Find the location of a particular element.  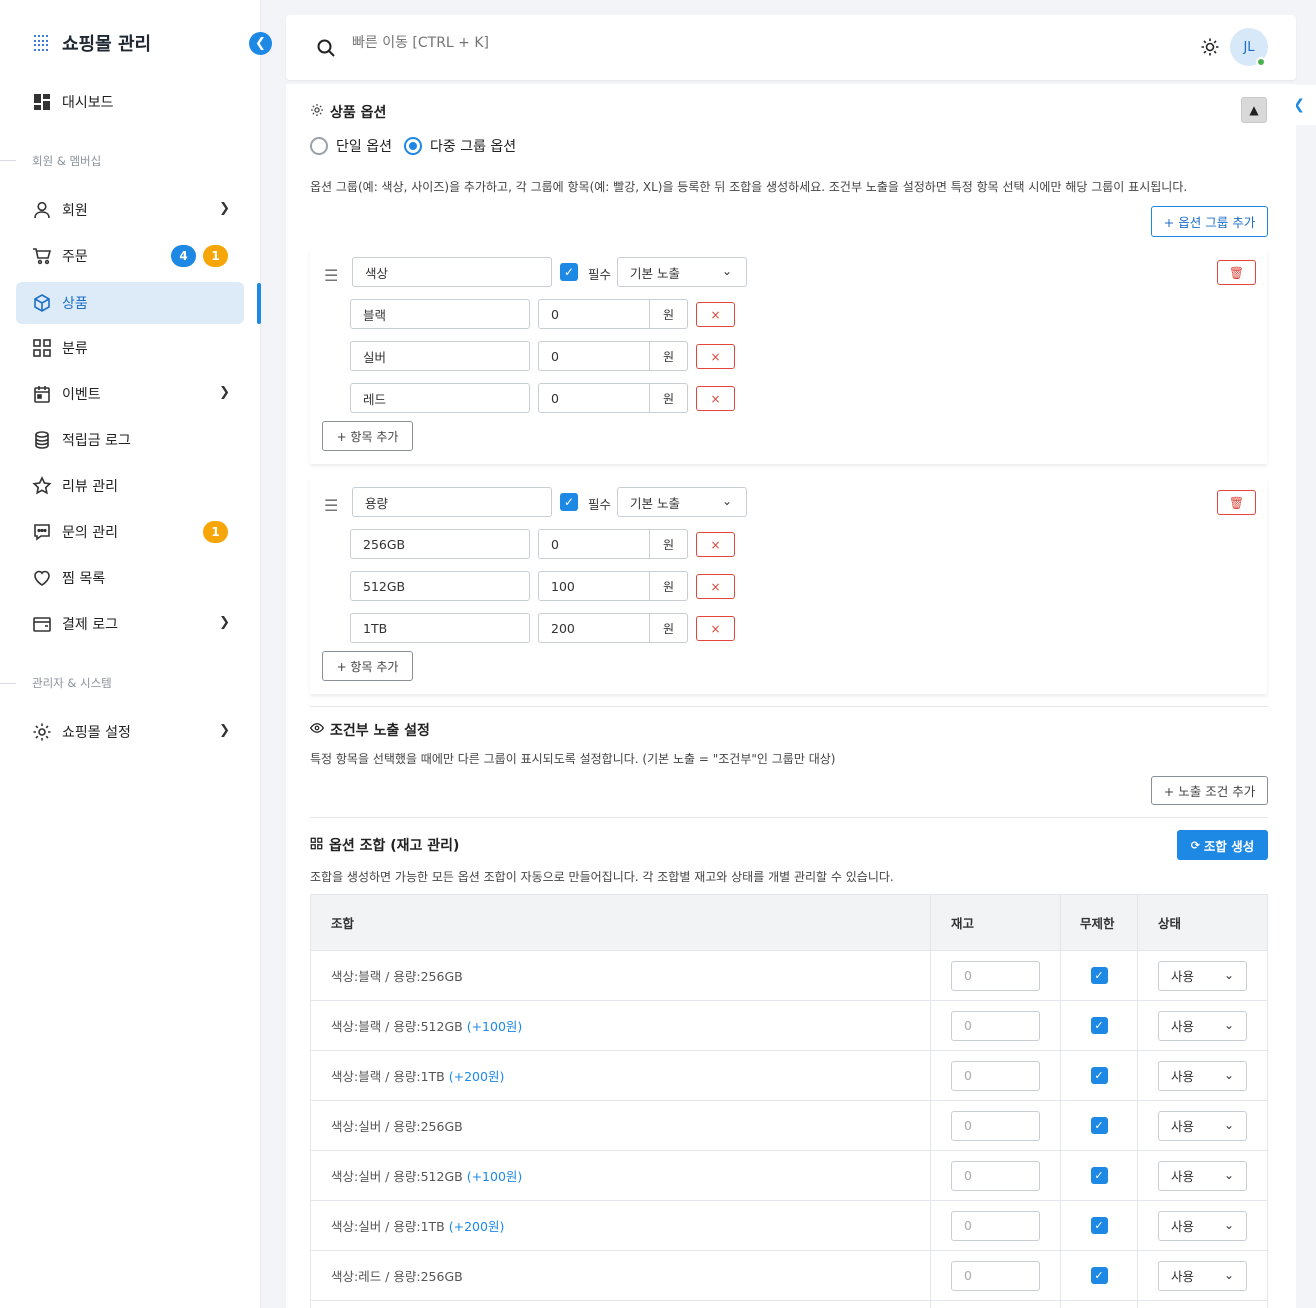

nav-label: 분류 is located at coordinates (75, 349).